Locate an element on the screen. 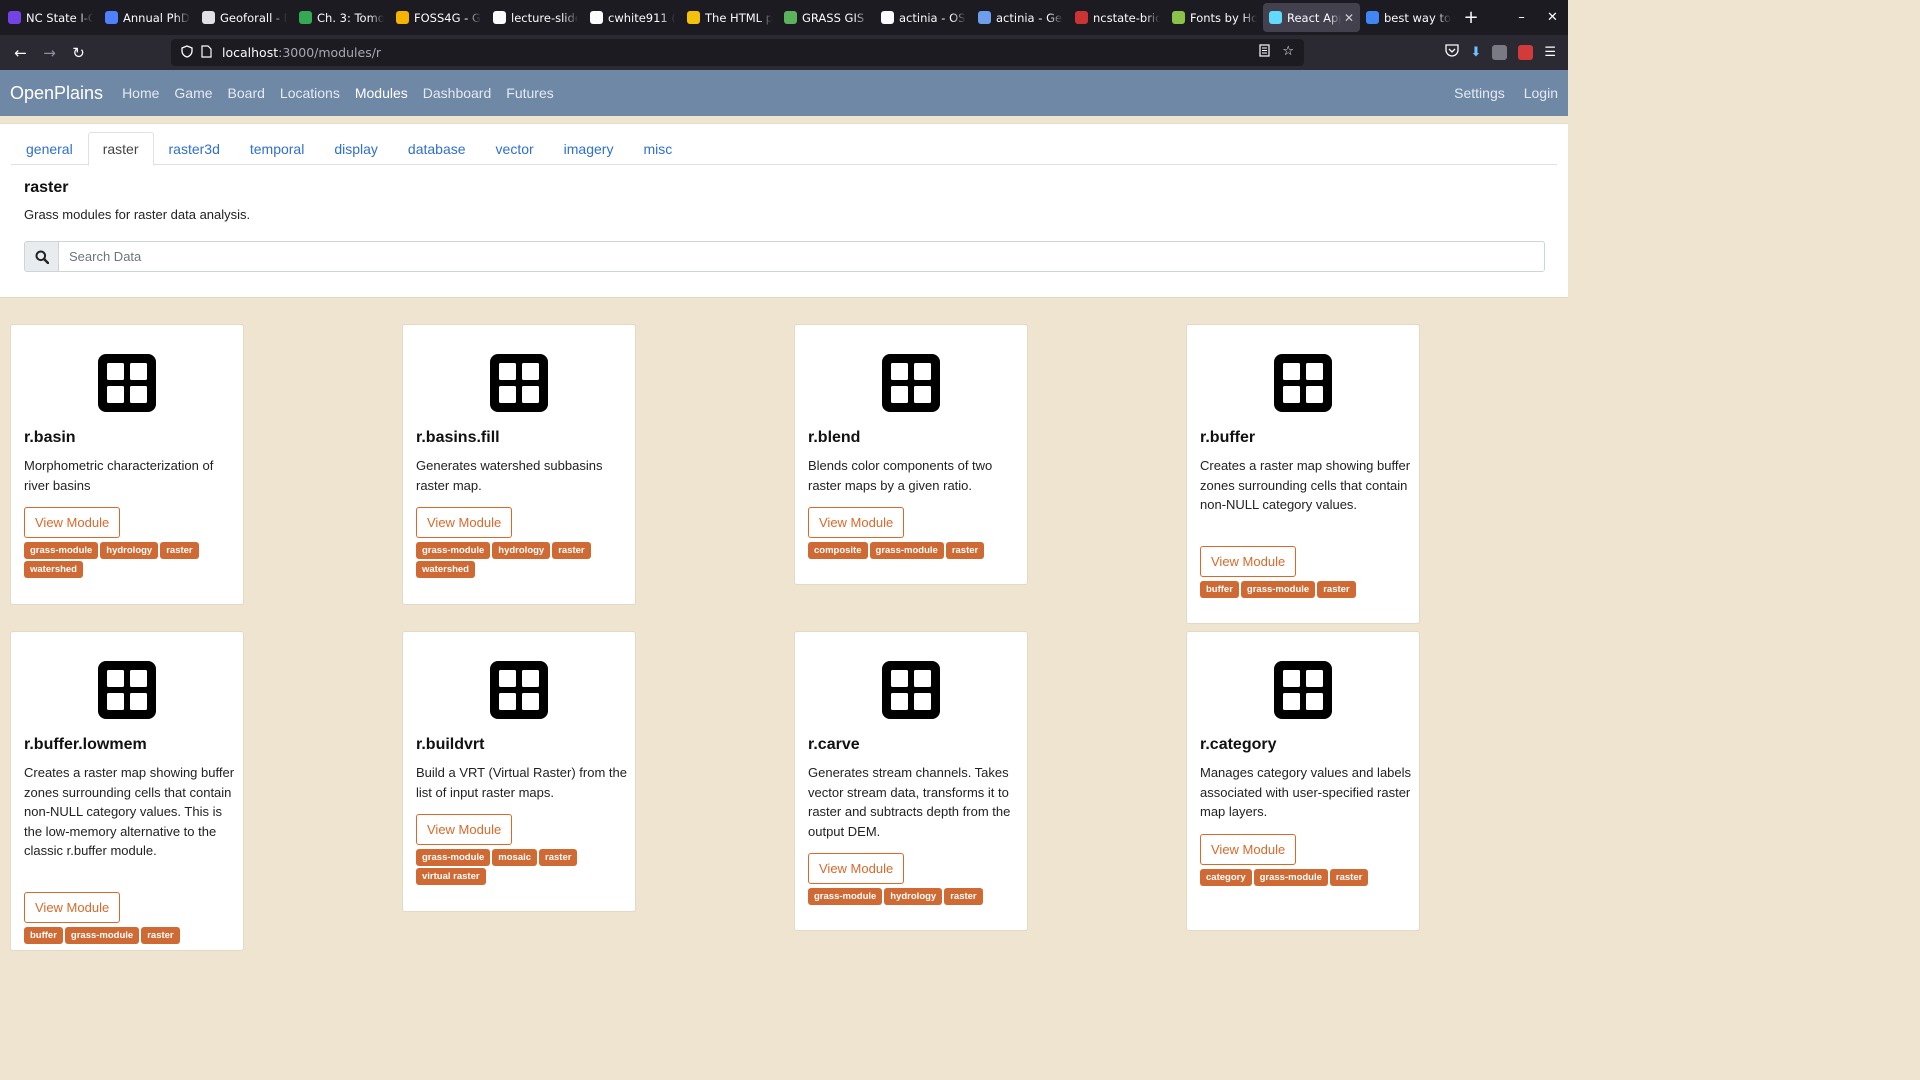 The width and height of the screenshot is (1920, 1080). nav-link-futures: Futures is located at coordinates (529, 93).